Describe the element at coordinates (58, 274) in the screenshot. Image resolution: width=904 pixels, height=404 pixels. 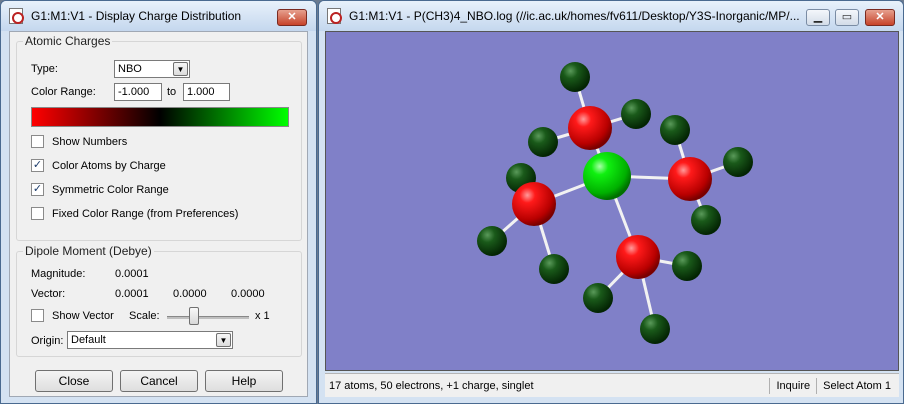
I see `magnitude-label: Magnitude:` at that location.